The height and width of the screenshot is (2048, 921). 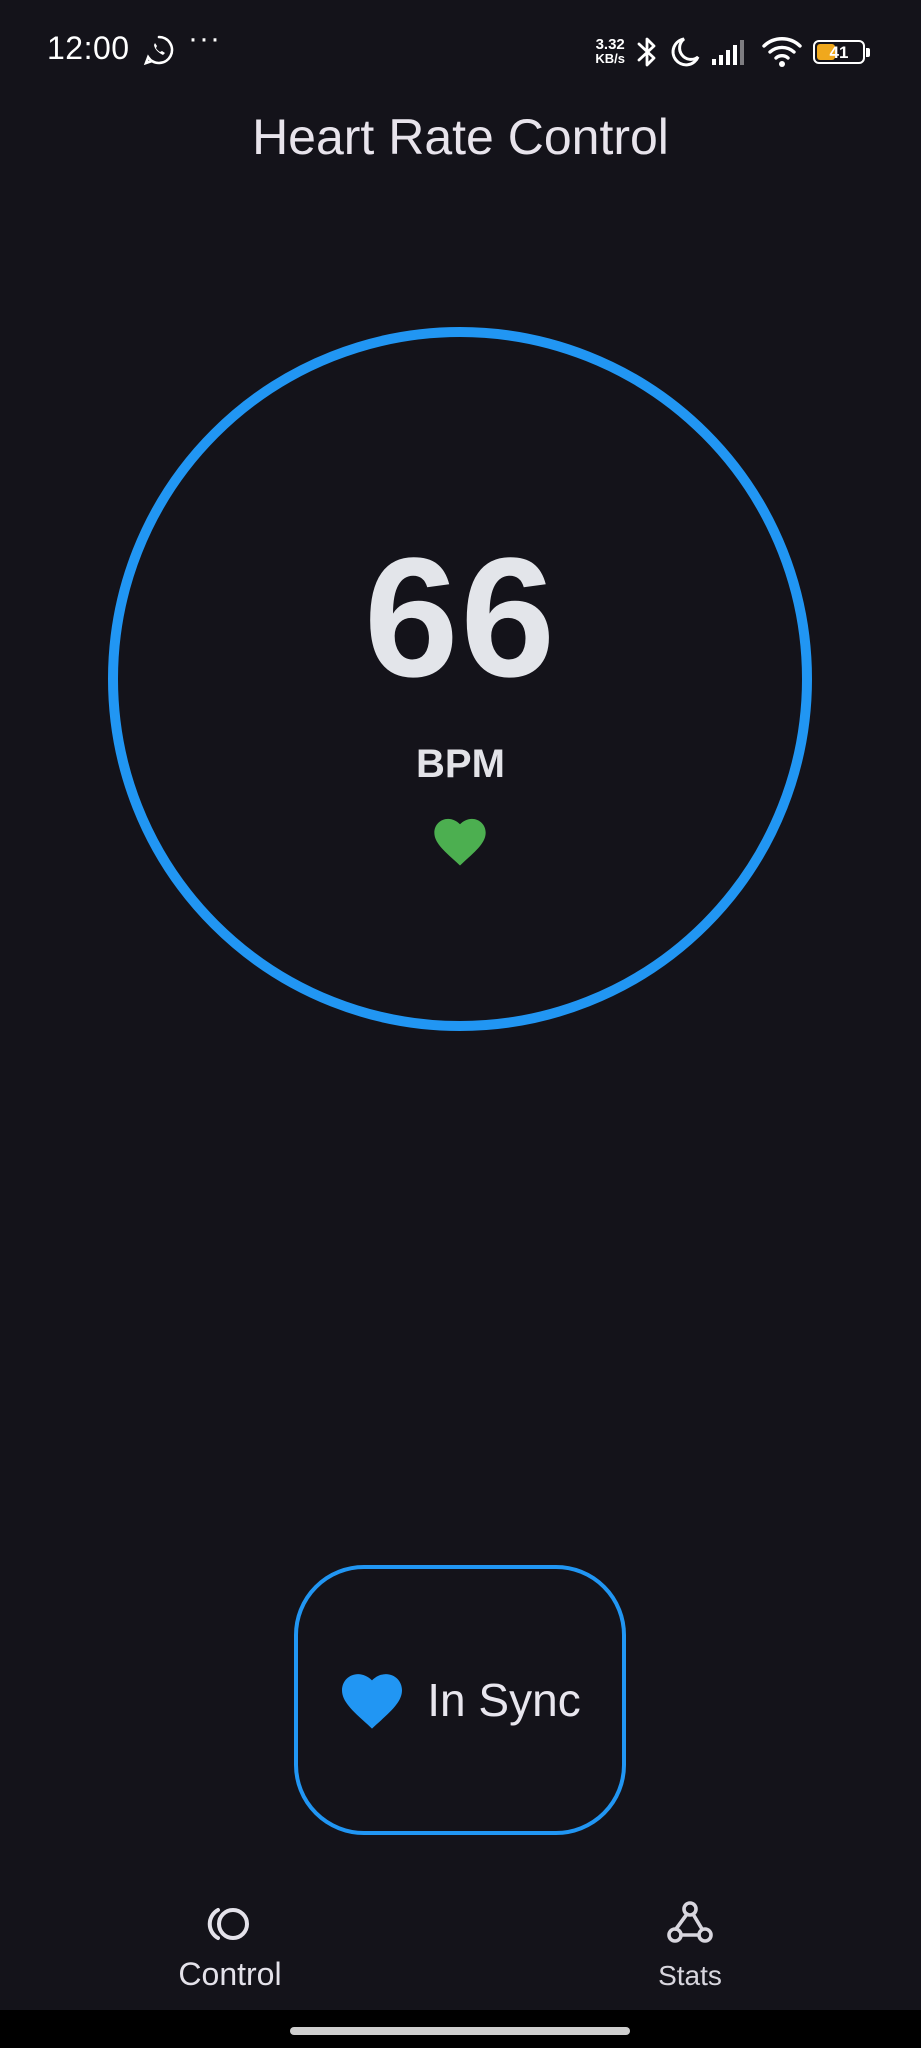 What do you see at coordinates (88, 48) in the screenshot?
I see `status-time: 12:00` at bounding box center [88, 48].